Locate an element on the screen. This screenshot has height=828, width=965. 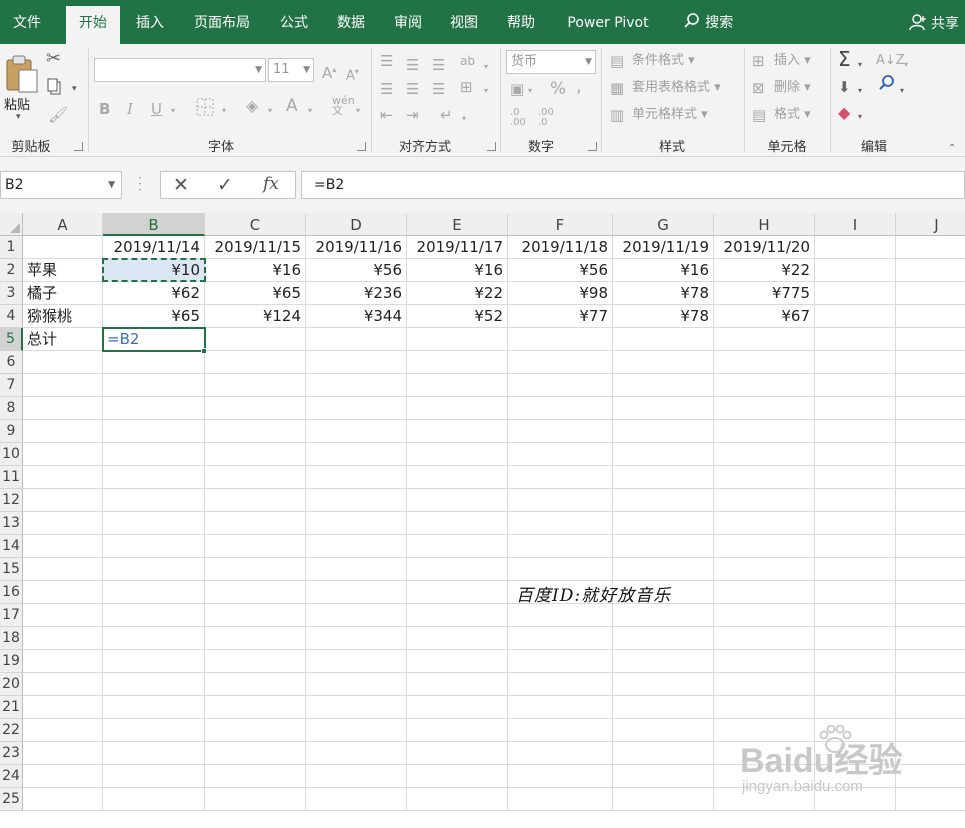
cut-icon: ✂ is located at coordinates (53, 59).